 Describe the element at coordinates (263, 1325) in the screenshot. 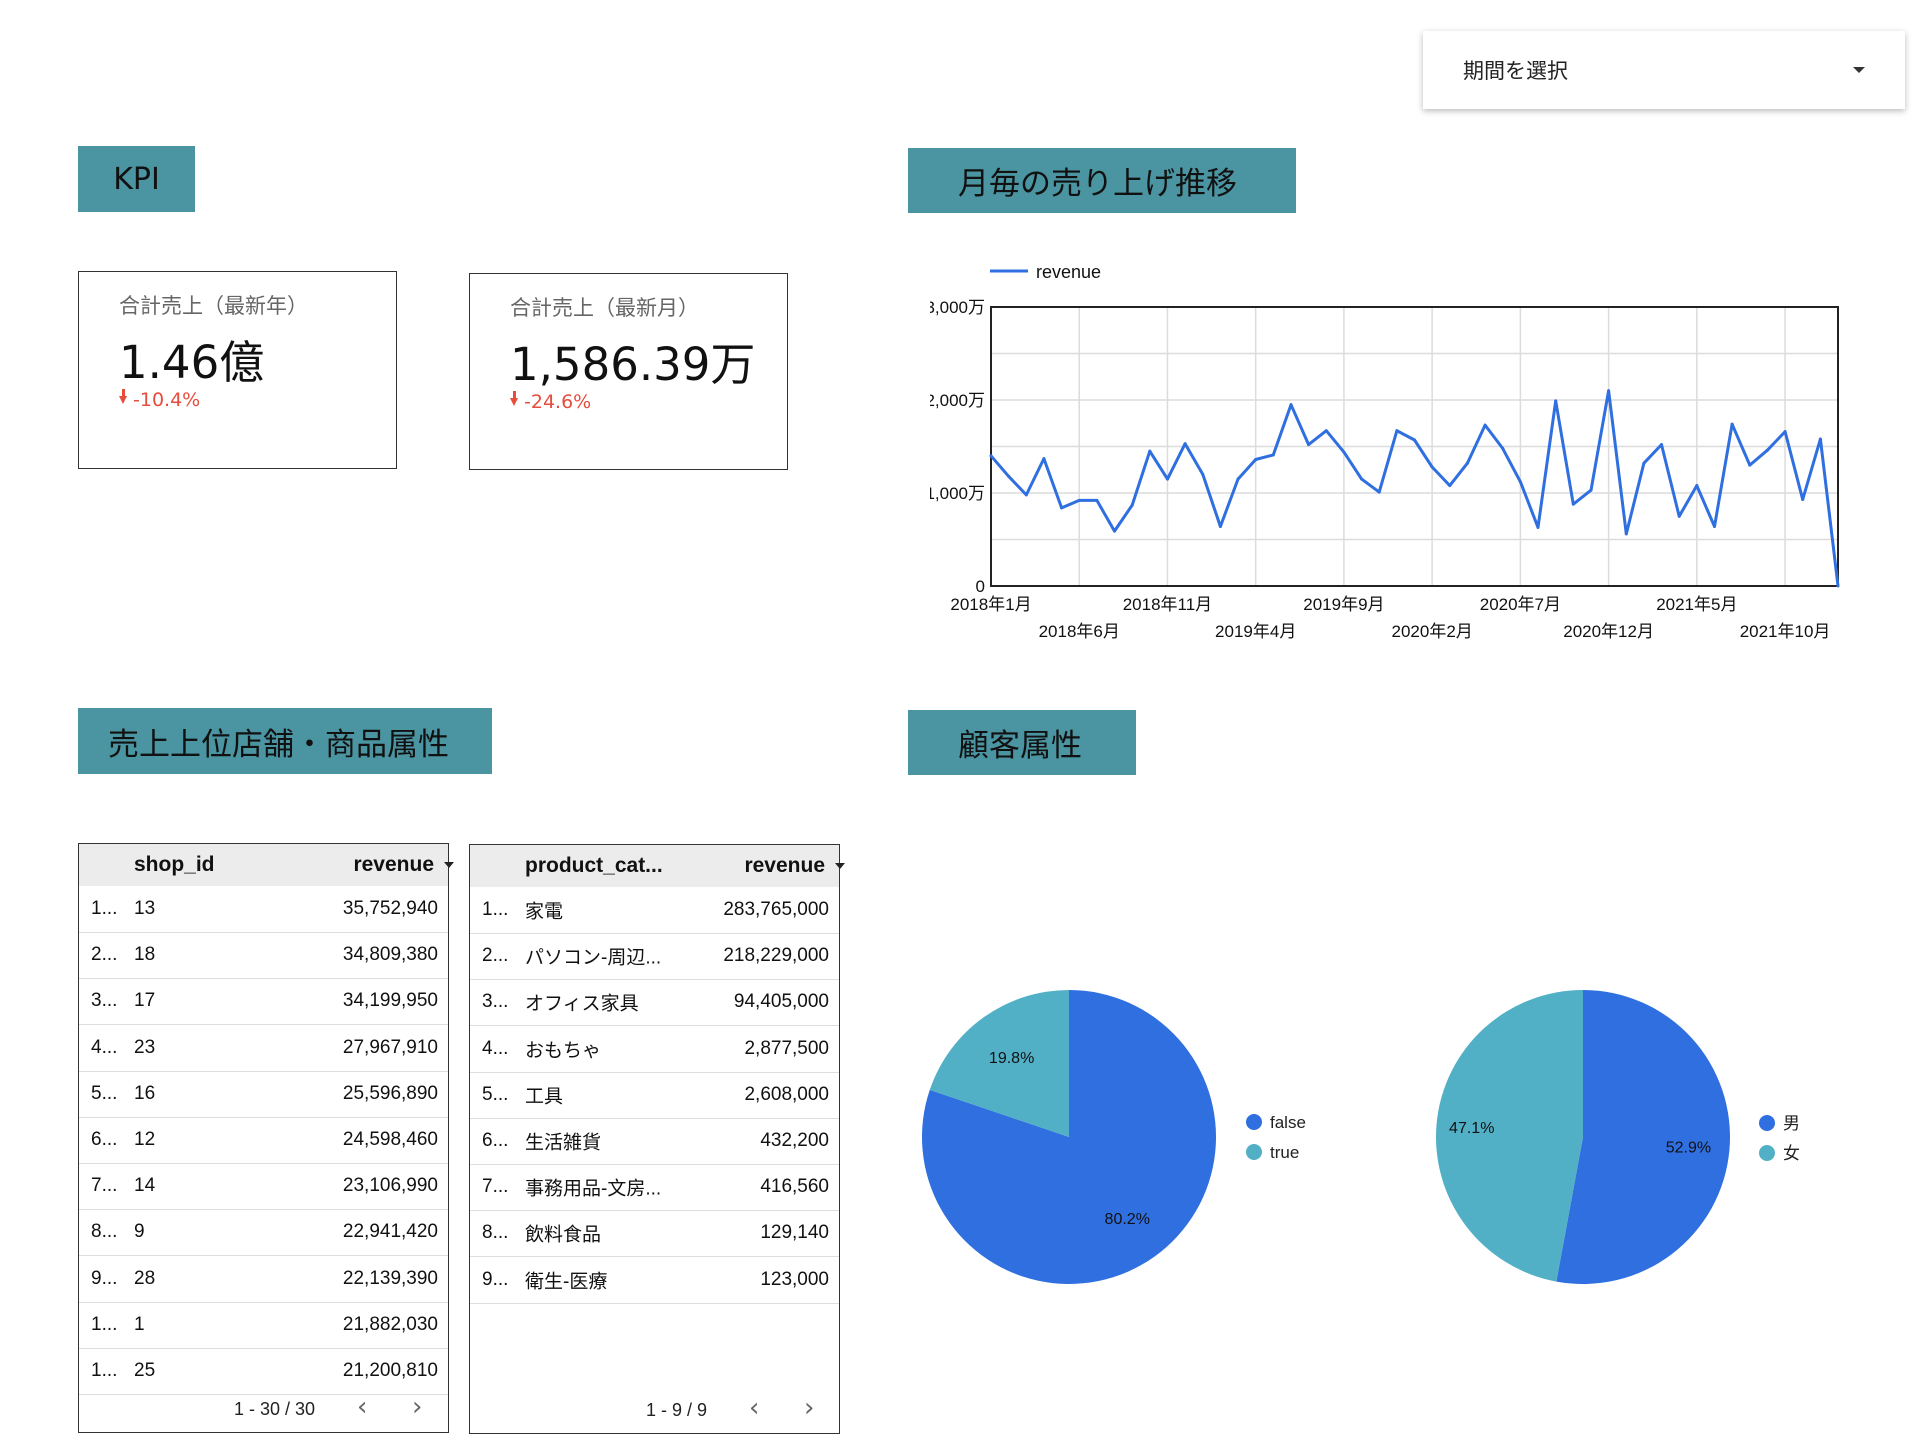

I see `table-row: 1... 1 21,882,030` at that location.